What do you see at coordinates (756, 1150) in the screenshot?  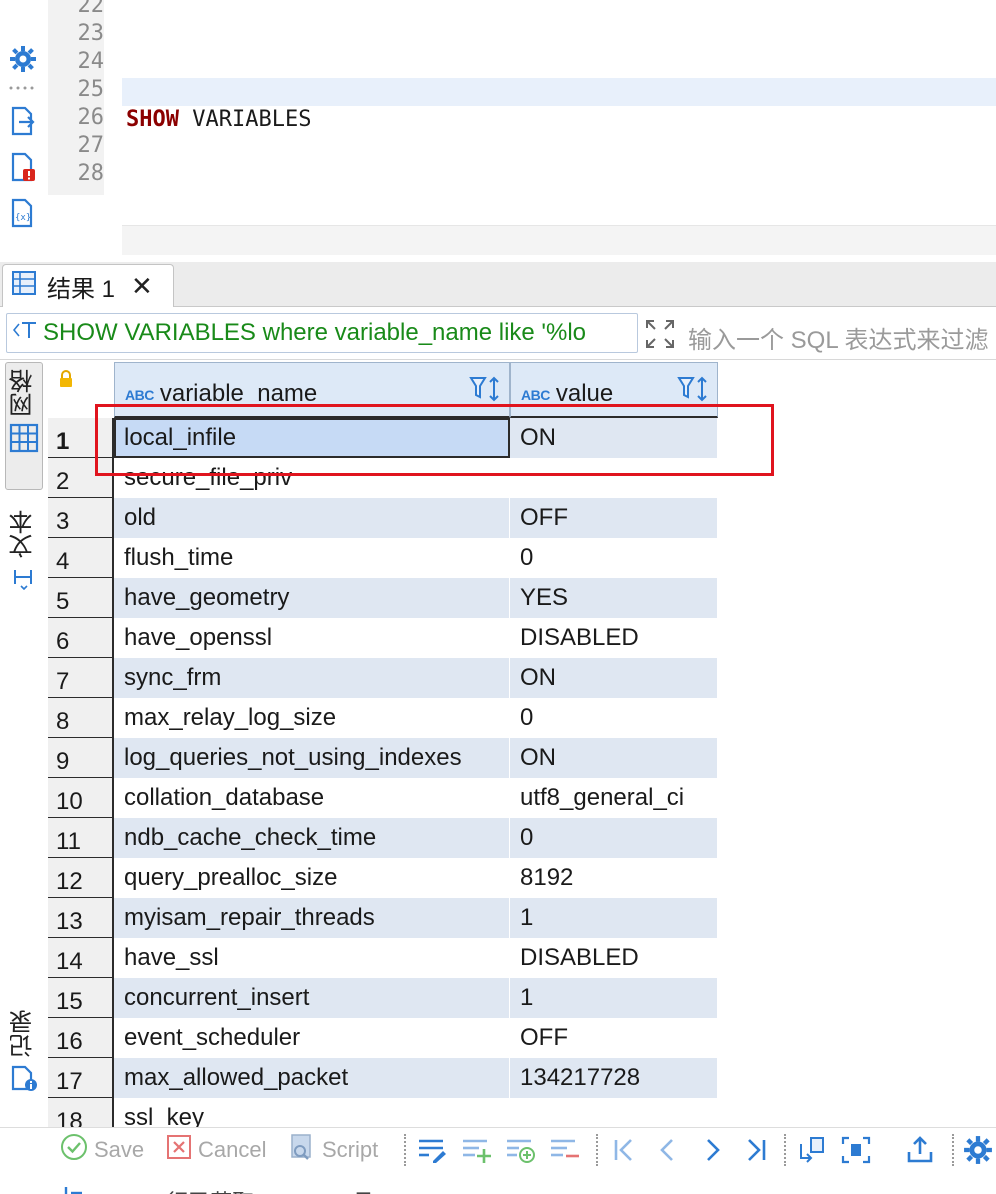 I see `last-page-icon` at bounding box center [756, 1150].